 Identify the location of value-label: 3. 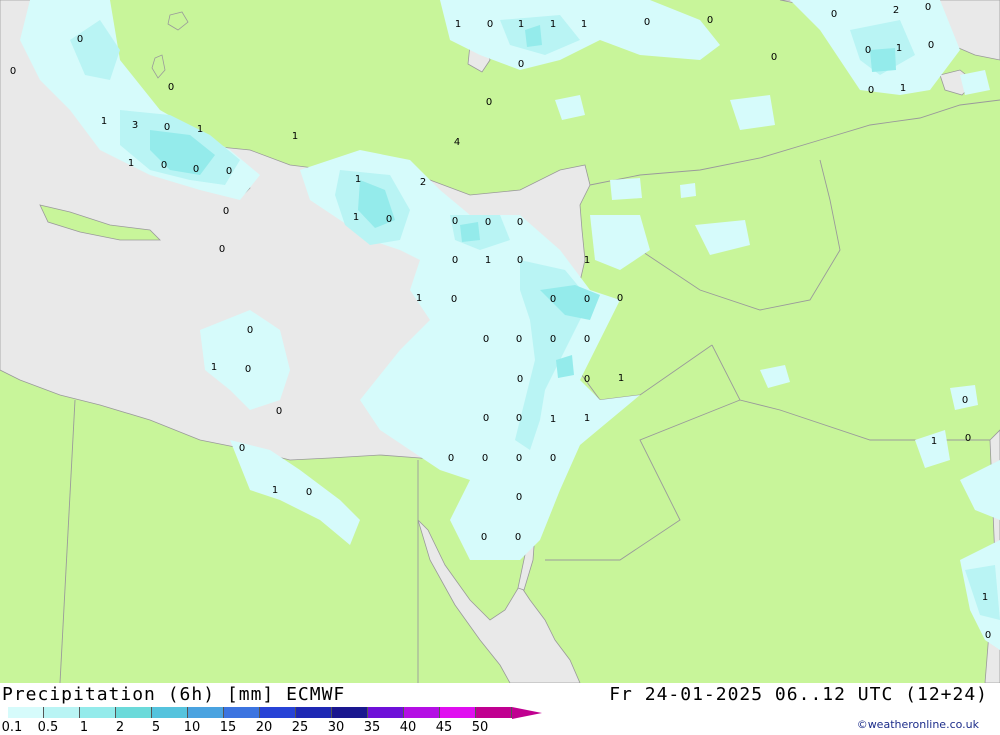
(135, 125).